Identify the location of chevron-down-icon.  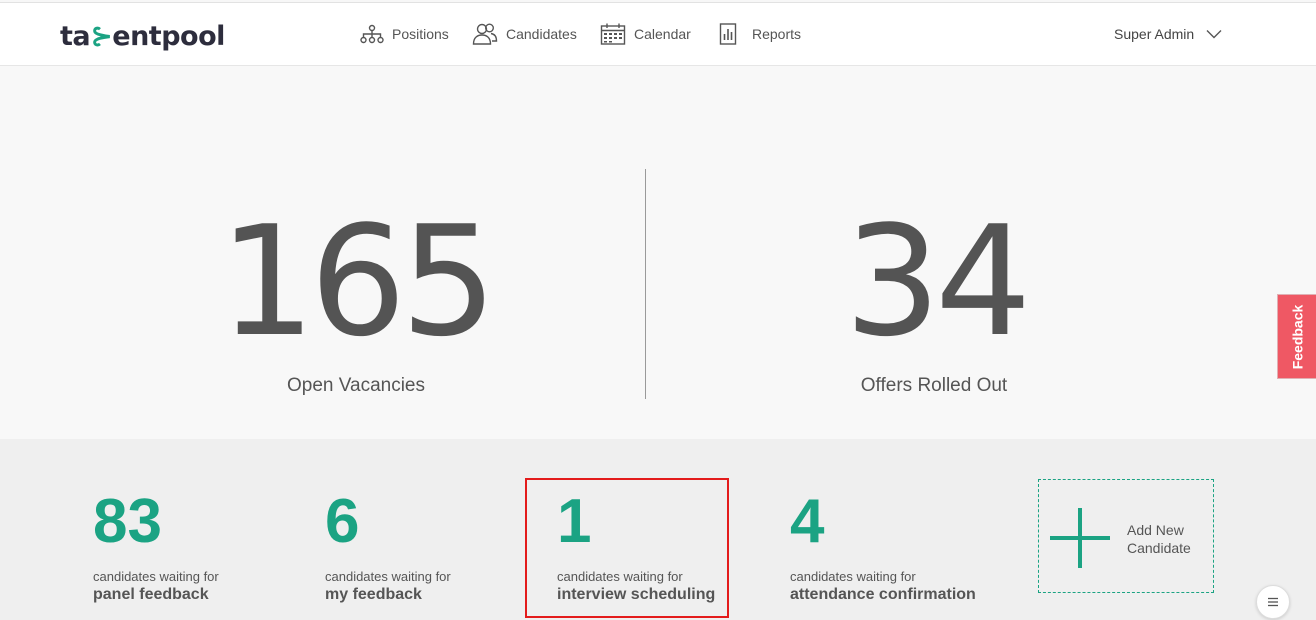
(1214, 34).